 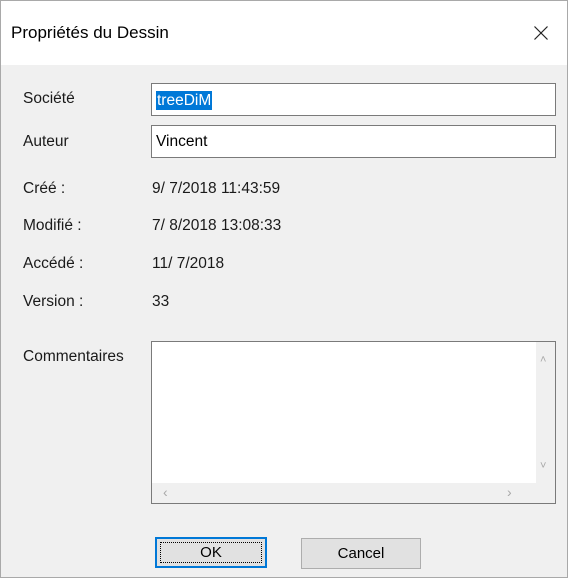 I want to click on vertical-scrollbar: ˄ ˅, so click(x=545, y=412).